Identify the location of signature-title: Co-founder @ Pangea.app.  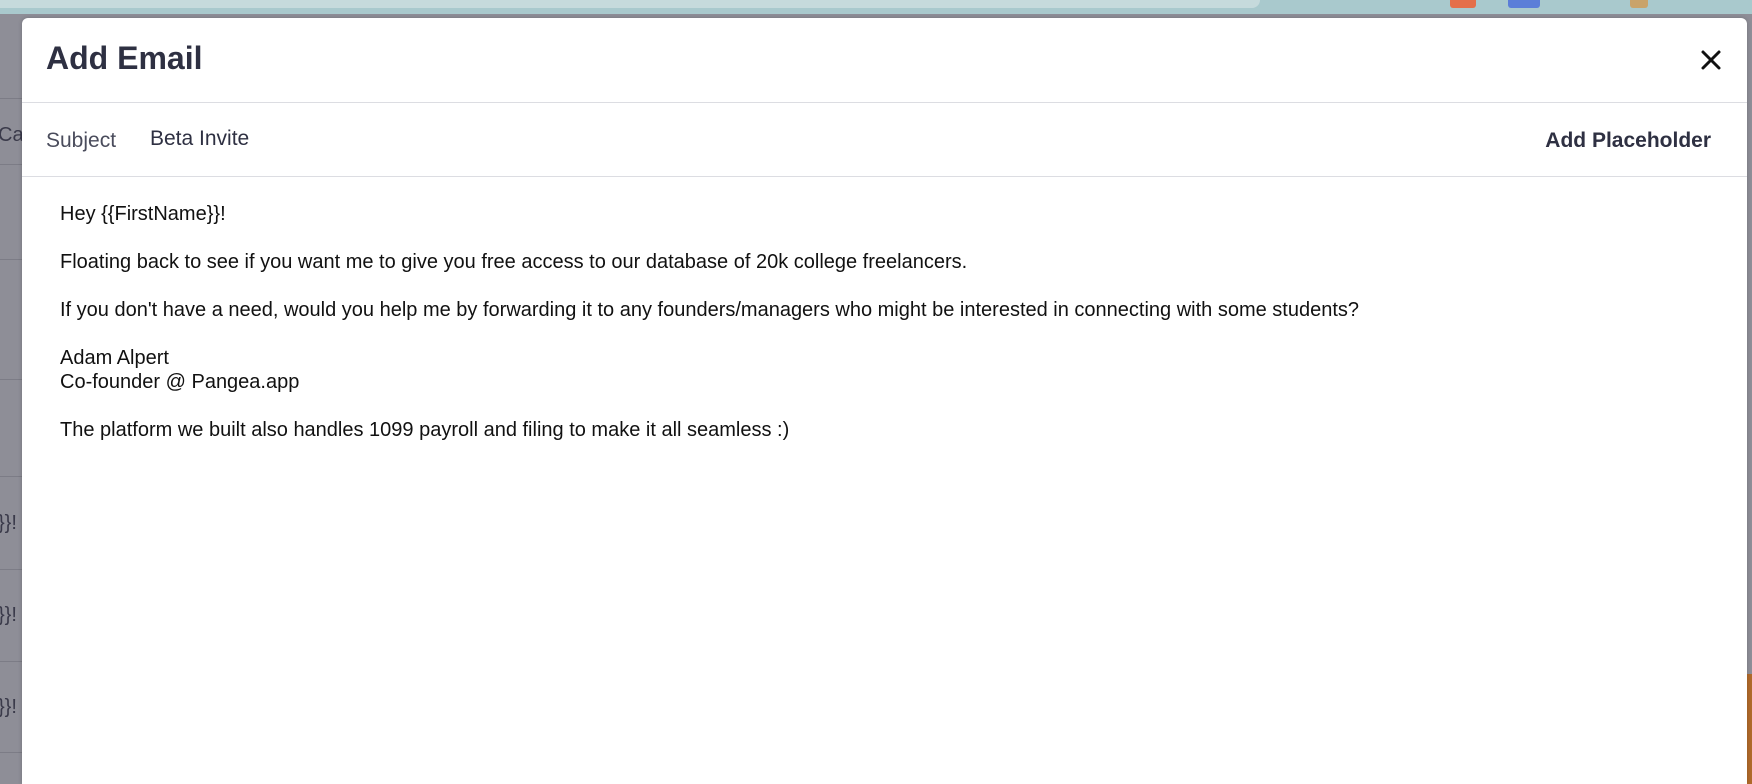
(180, 382).